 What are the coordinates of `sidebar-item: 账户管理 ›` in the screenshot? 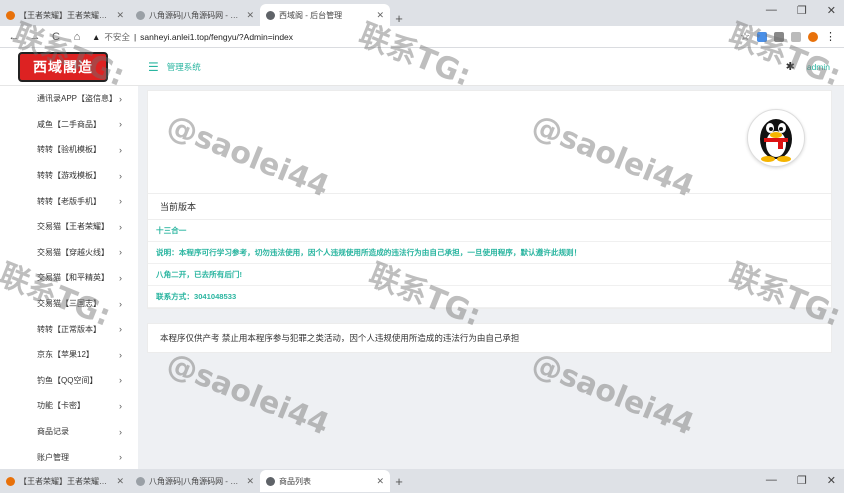 It's located at (69, 456).